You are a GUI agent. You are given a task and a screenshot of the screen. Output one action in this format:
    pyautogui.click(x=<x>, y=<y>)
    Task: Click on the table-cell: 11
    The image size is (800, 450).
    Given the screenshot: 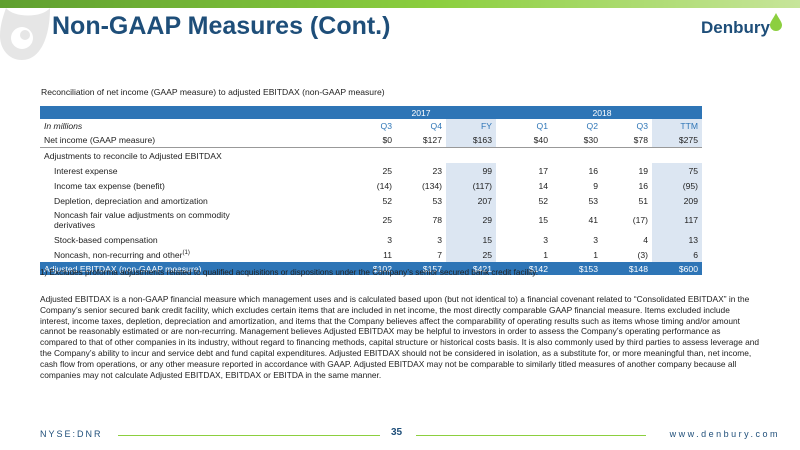 What is the action you would take?
    pyautogui.click(x=387, y=254)
    